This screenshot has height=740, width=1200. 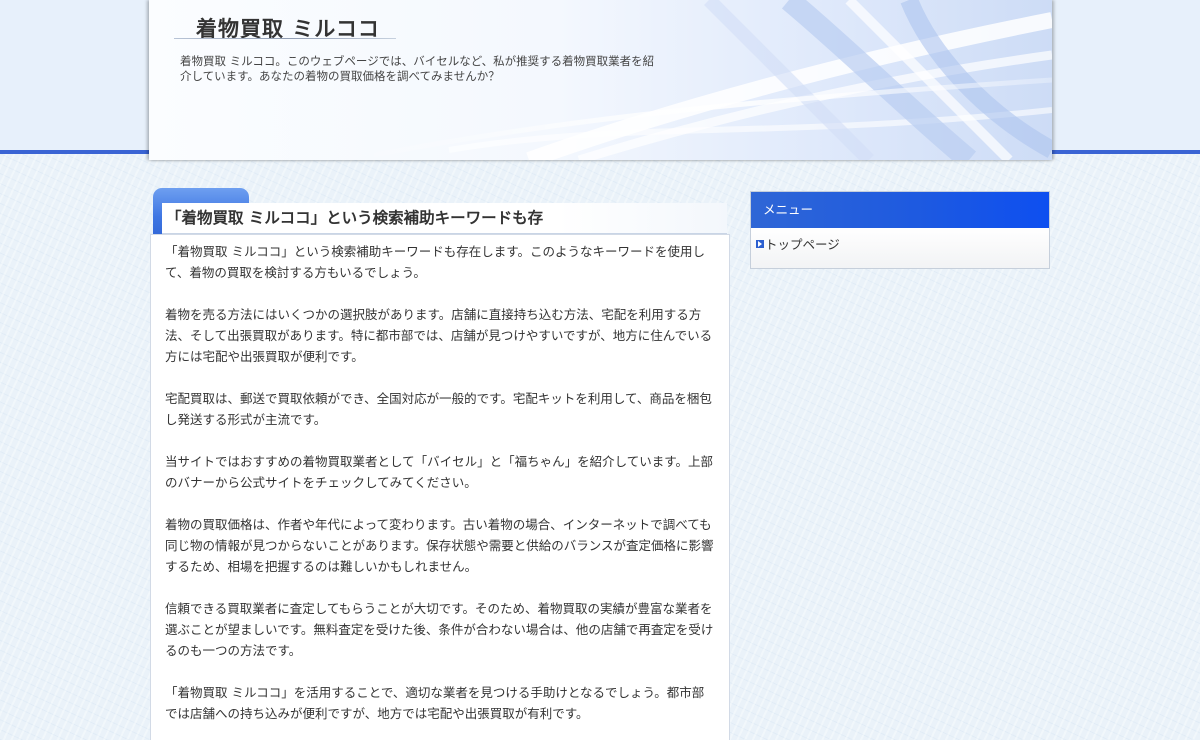 What do you see at coordinates (288, 29) in the screenshot?
I see `site-title: 着物買取 ミルココ` at bounding box center [288, 29].